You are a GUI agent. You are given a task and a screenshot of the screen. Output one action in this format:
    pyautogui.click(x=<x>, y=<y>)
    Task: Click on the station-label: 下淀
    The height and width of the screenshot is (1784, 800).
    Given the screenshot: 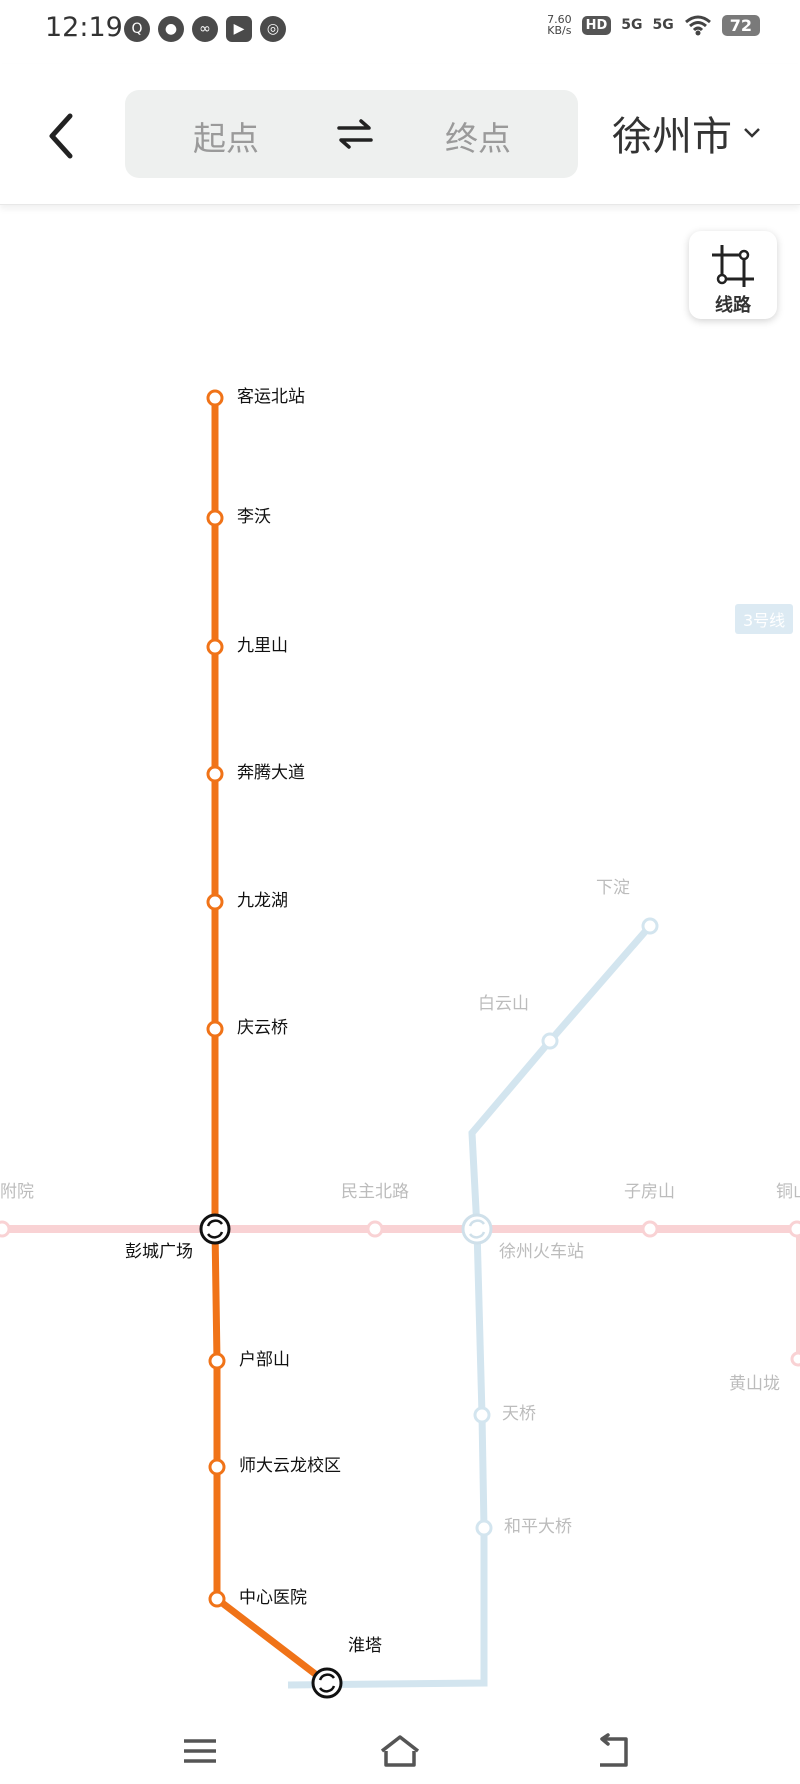 What is the action you would take?
    pyautogui.click(x=613, y=888)
    